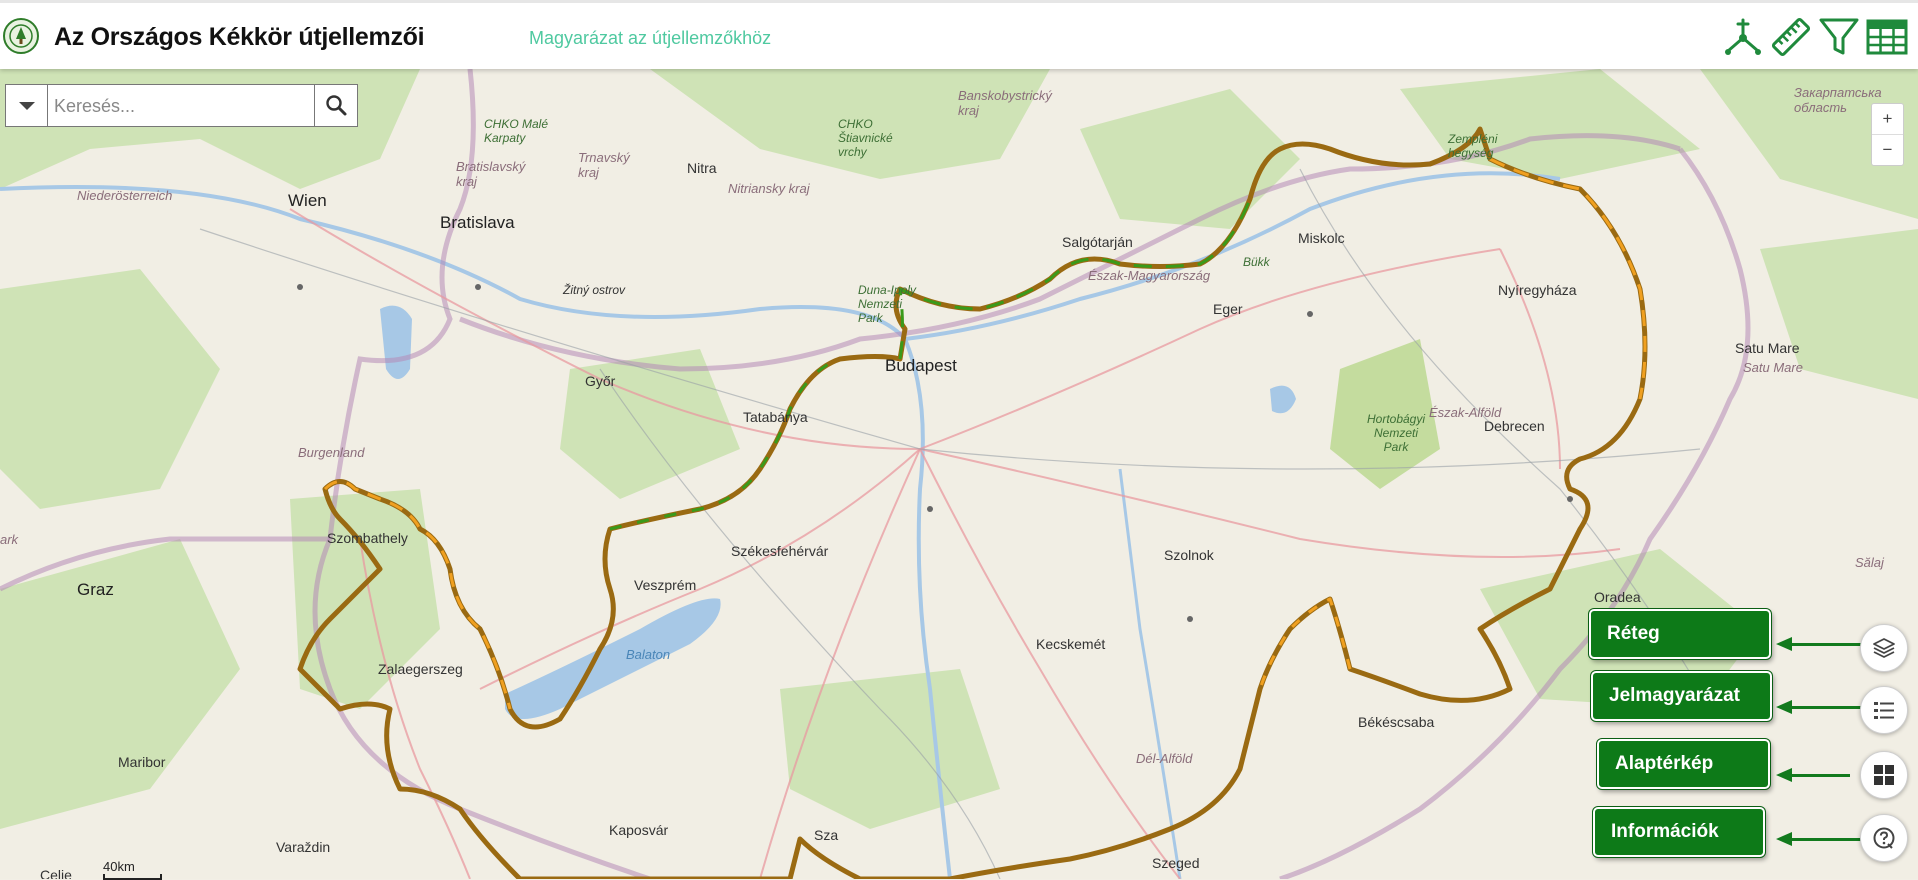 The height and width of the screenshot is (880, 1918). Describe the element at coordinates (95, 589) in the screenshot. I see `place-label: Graz` at that location.